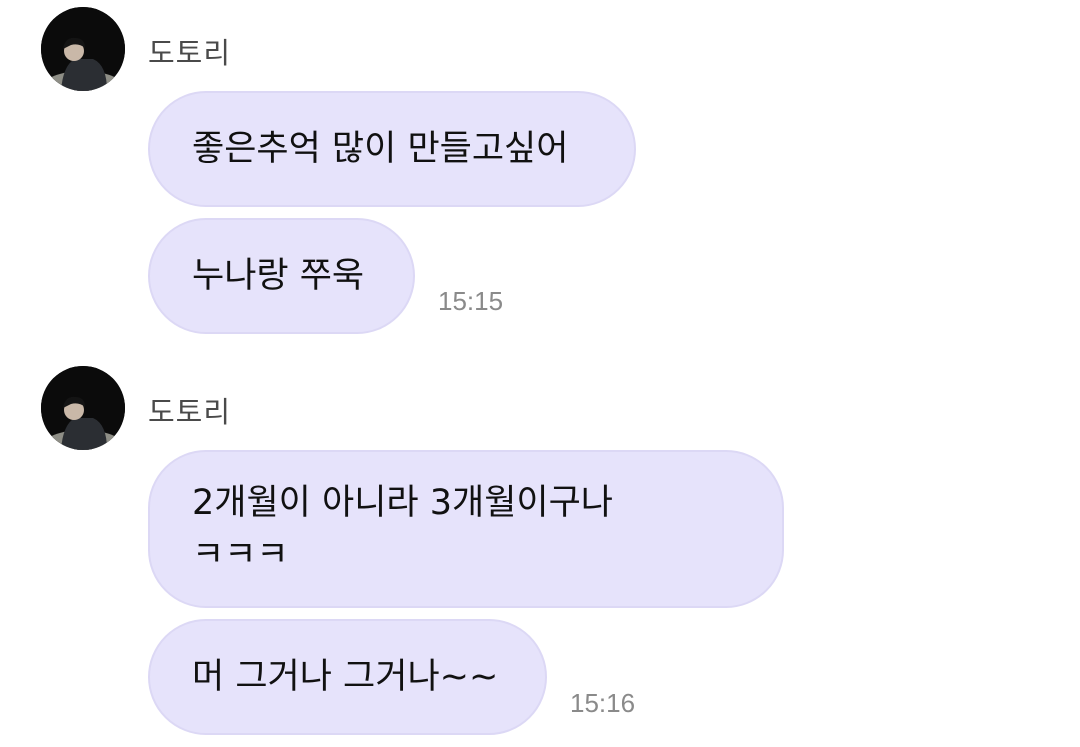 This screenshot has height=747, width=1080. Describe the element at coordinates (278, 276) in the screenshot. I see `message-text: 누나랑 쭈욱` at that location.